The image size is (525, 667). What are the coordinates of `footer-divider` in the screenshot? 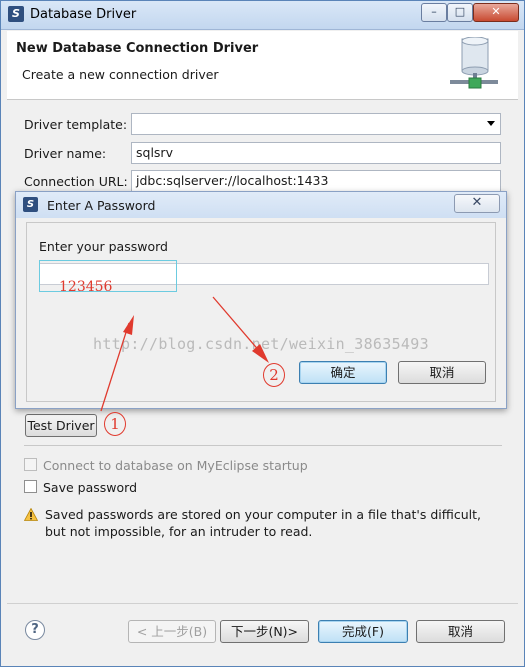 It's located at (262, 603).